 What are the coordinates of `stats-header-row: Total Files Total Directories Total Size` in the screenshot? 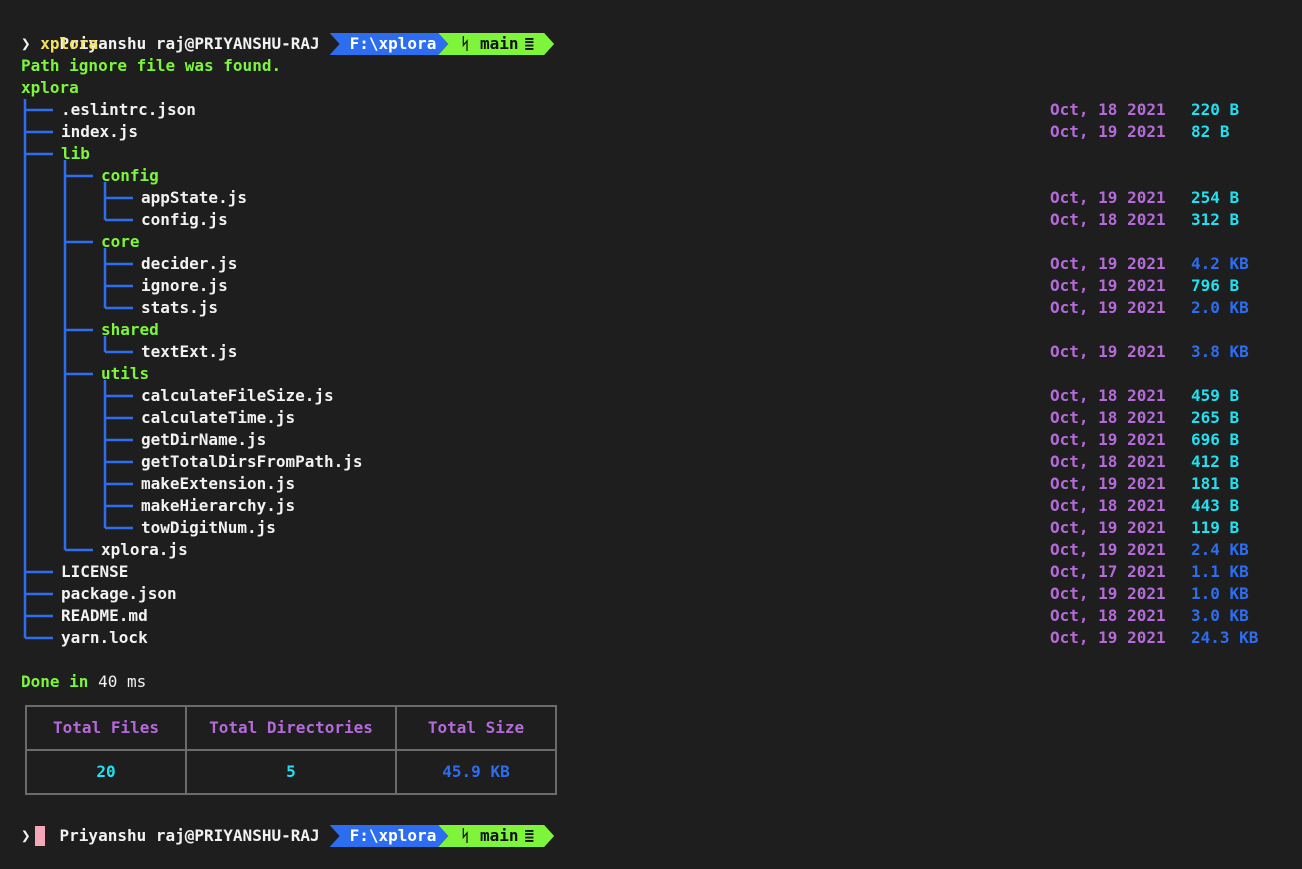 It's located at (291, 728).